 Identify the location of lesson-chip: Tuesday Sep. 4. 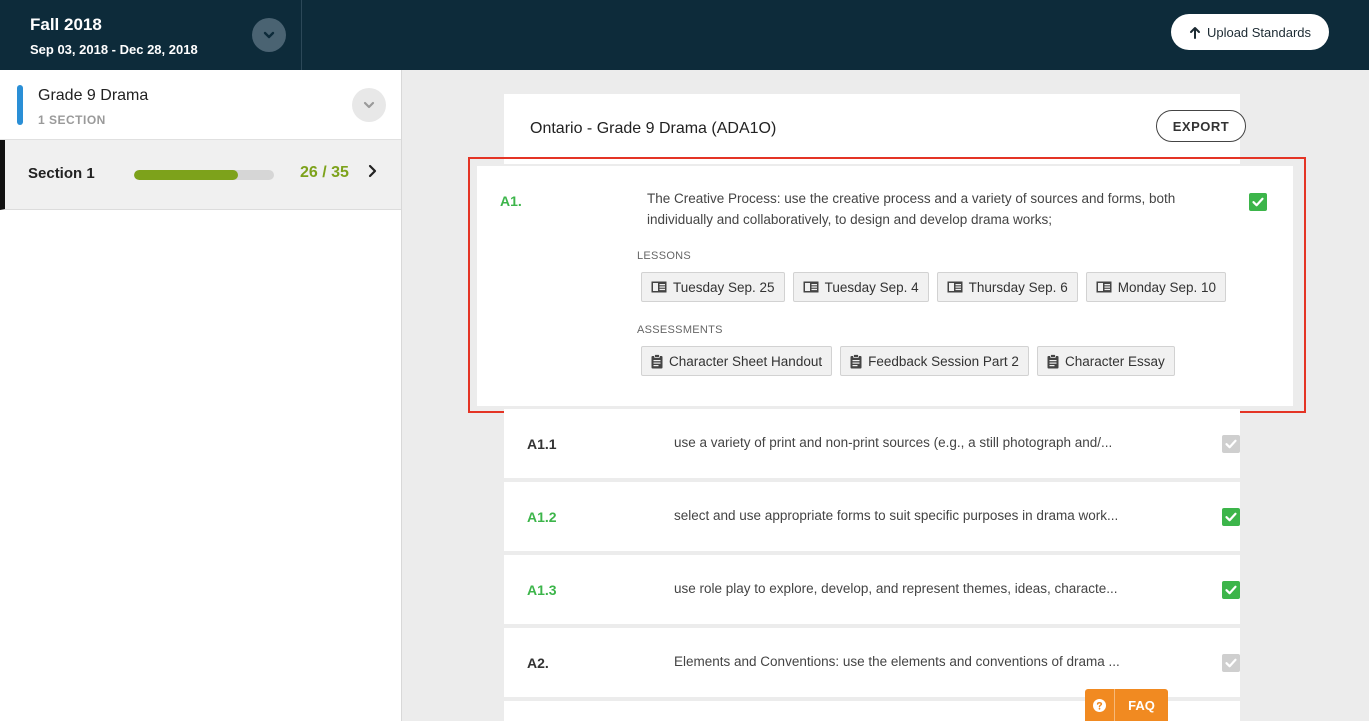
(860, 287).